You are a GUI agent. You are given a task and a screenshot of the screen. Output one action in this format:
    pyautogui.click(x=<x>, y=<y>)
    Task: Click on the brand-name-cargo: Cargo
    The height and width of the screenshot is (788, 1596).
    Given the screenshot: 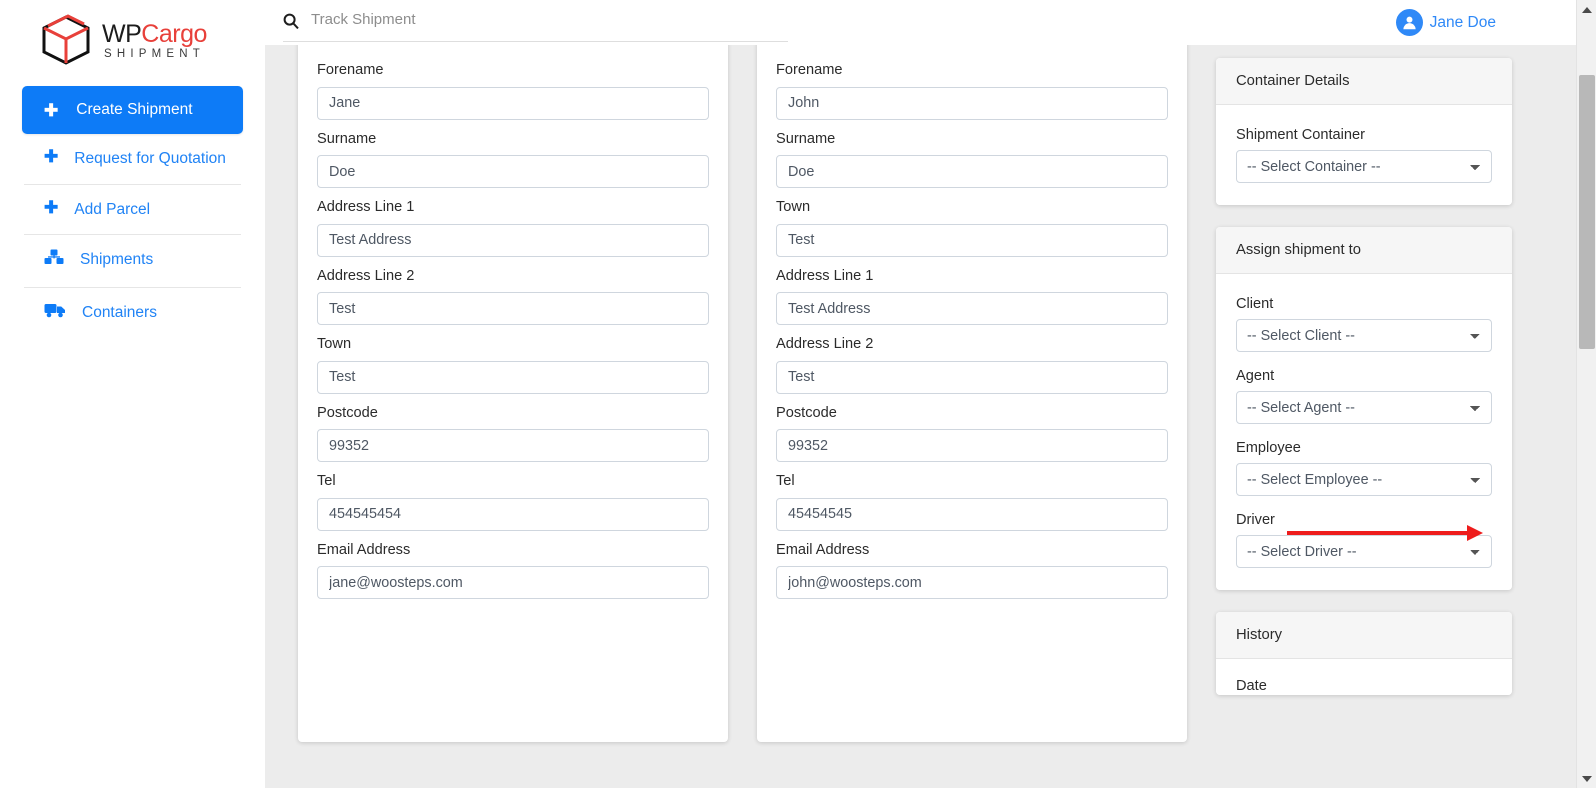 What is the action you would take?
    pyautogui.click(x=174, y=33)
    